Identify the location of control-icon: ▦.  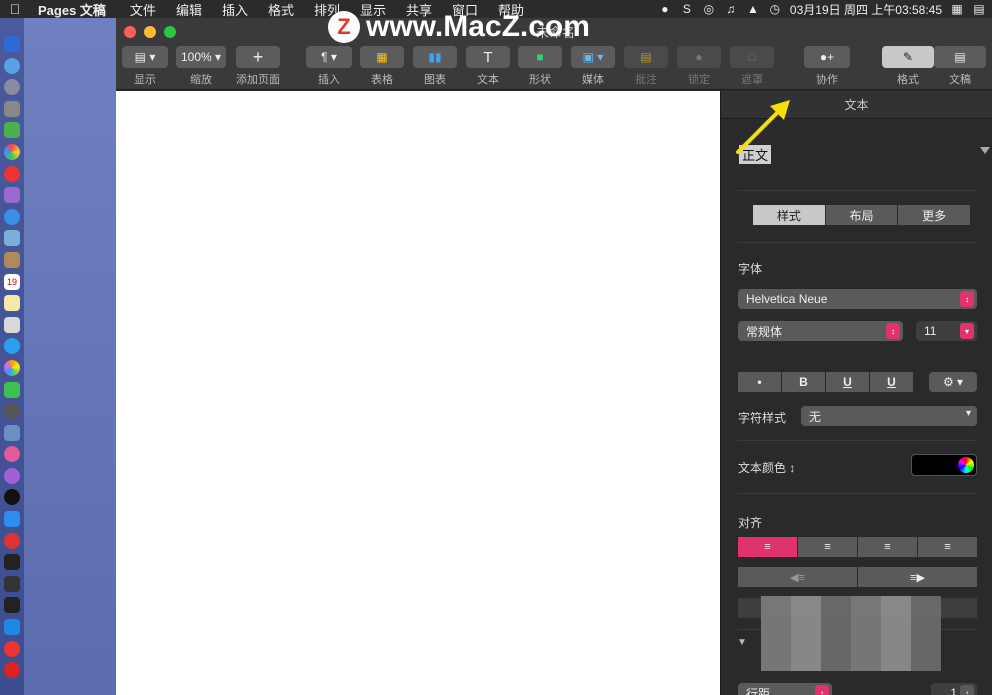
(957, 9).